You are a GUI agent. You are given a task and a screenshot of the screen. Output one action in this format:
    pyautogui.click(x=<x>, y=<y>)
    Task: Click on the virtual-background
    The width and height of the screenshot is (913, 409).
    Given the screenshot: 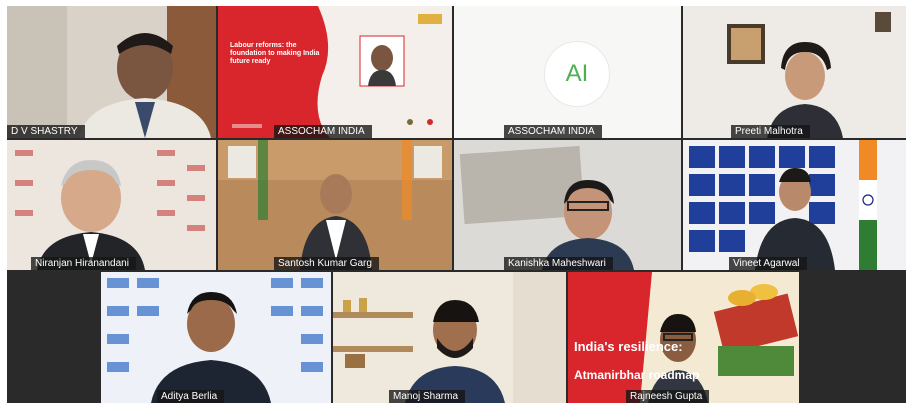 What is the action you would take?
    pyautogui.click(x=683, y=337)
    